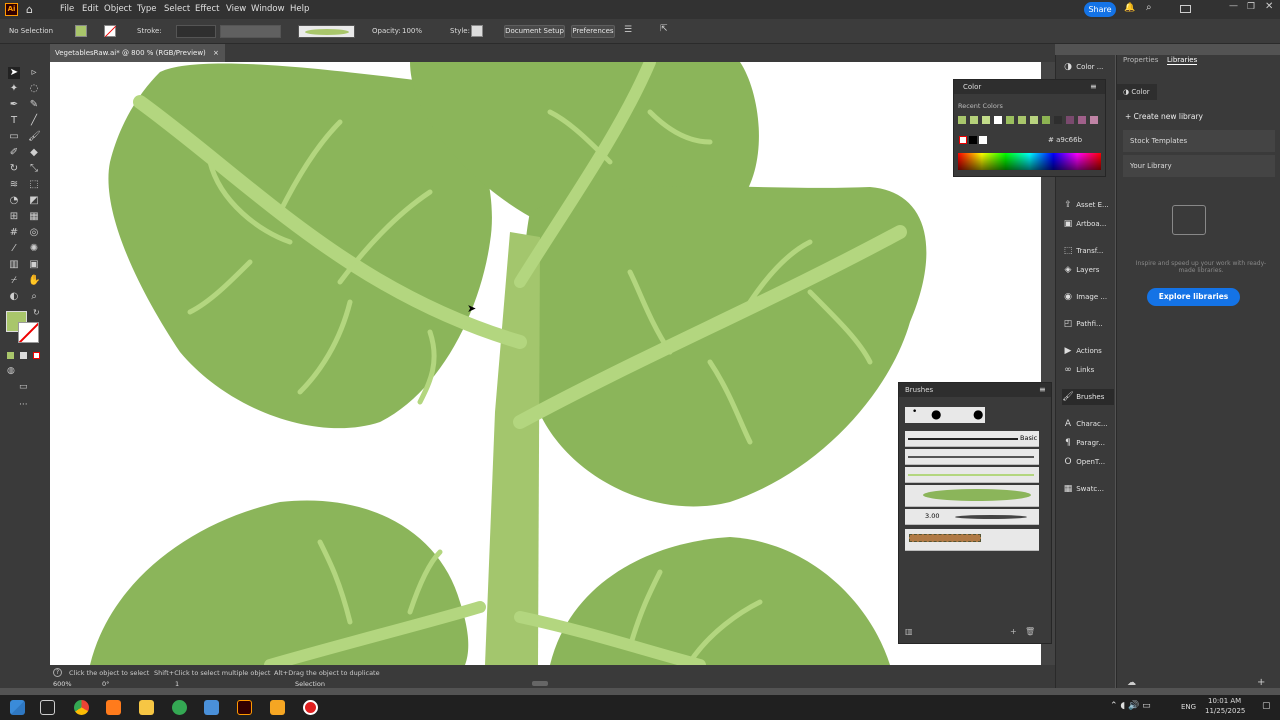 This screenshot has width=1280, height=720. Describe the element at coordinates (34, 217) in the screenshot. I see `gradient-tool-icon: ▦` at that location.